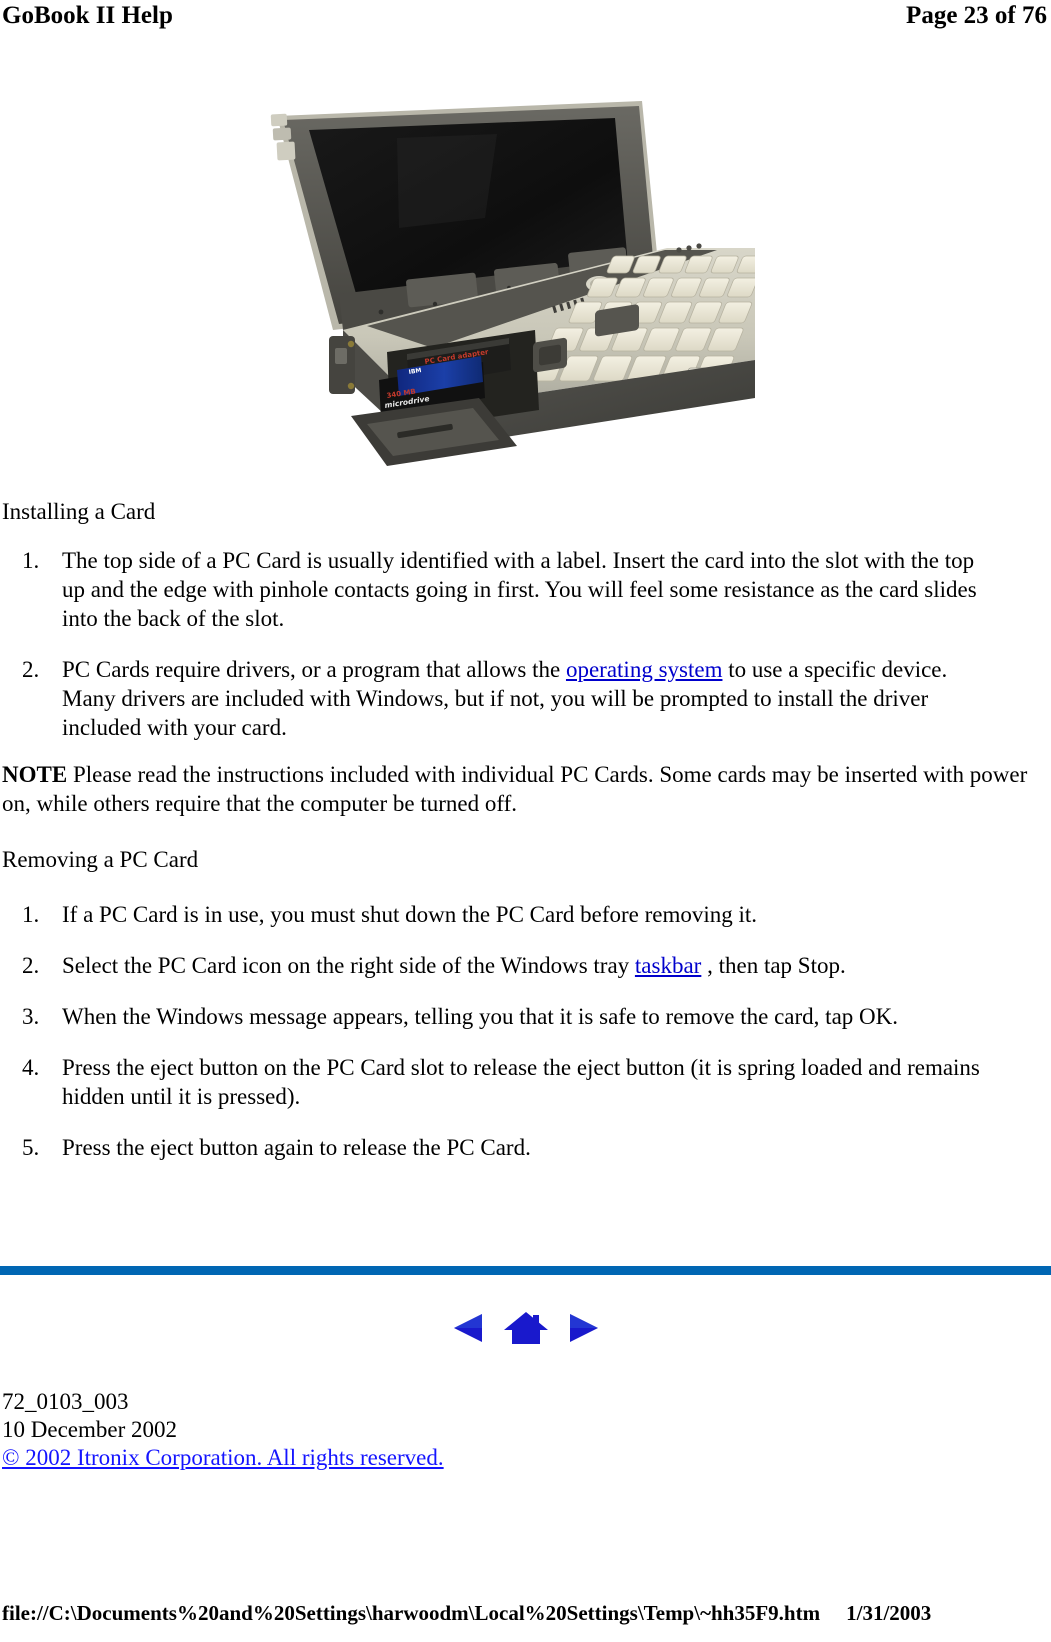 Image resolution: width=1051 pixels, height=1642 pixels. I want to click on triangle-right-icon, so click(584, 1331).